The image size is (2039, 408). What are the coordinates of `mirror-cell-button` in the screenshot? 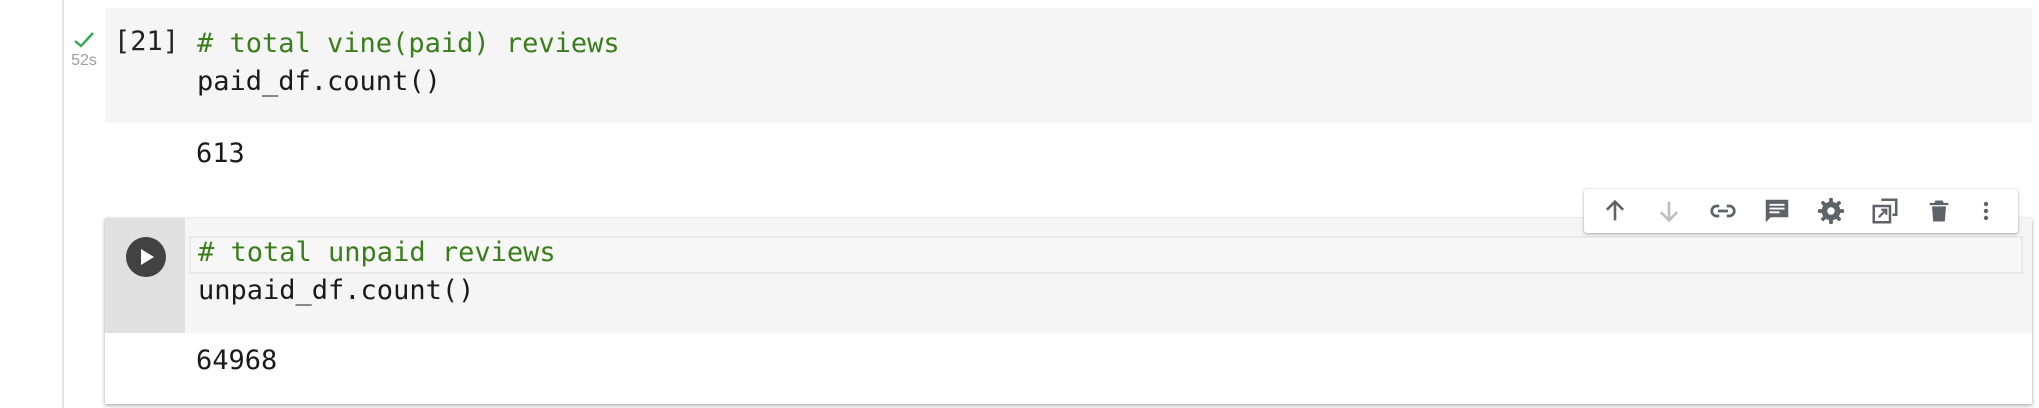 It's located at (1885, 211).